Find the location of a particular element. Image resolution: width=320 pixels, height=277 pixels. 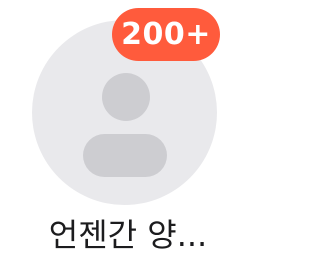

avatar-head is located at coordinates (126, 97).